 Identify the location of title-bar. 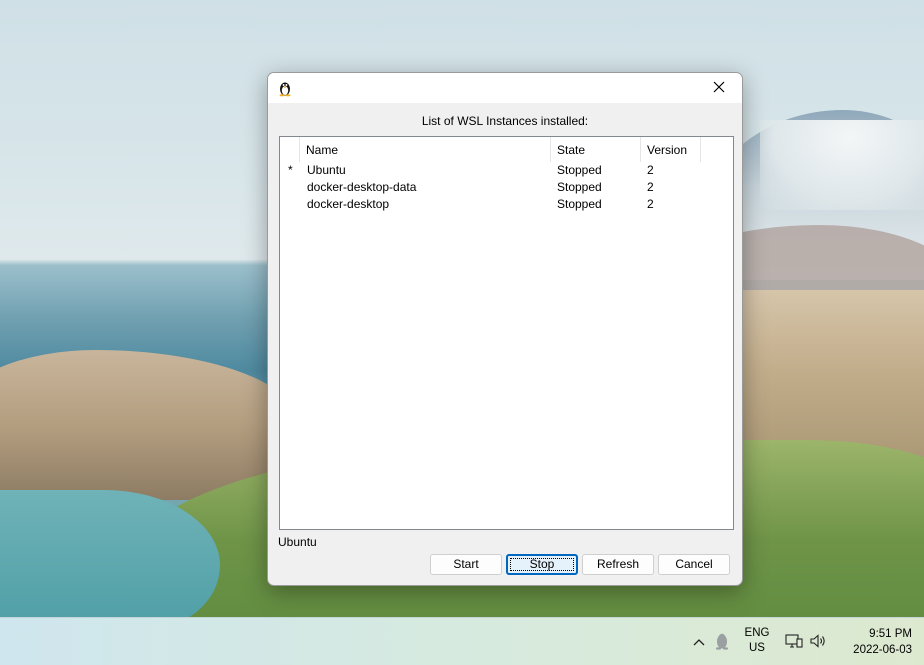
(505, 88).